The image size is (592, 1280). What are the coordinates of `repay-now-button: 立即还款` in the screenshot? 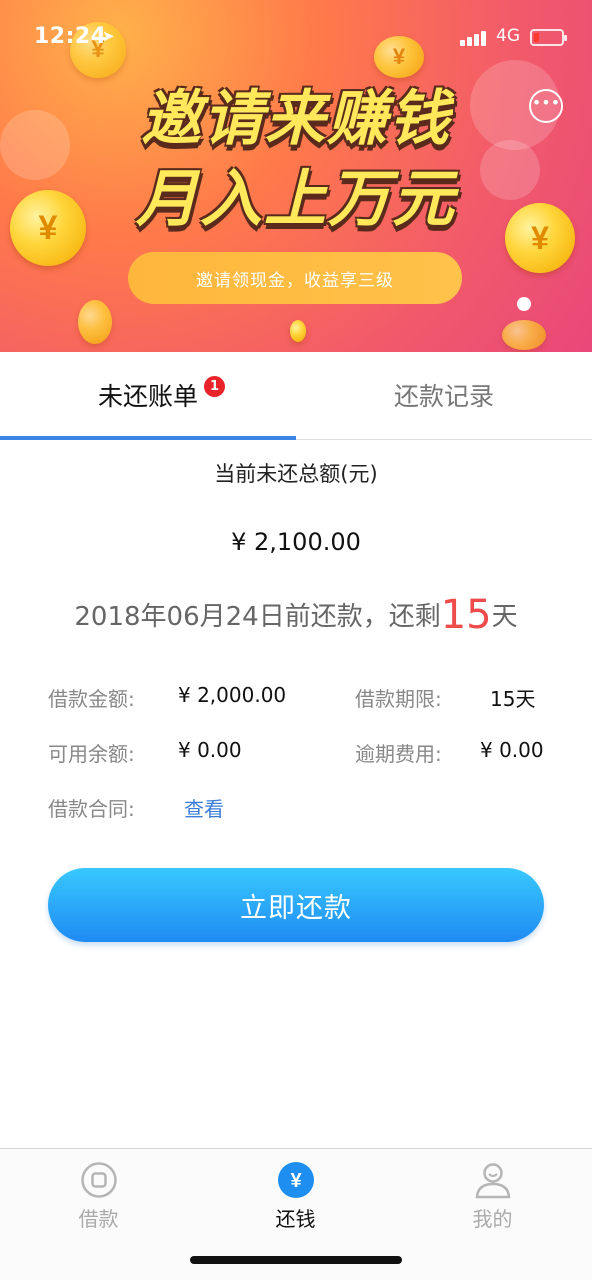 It's located at (296, 905).